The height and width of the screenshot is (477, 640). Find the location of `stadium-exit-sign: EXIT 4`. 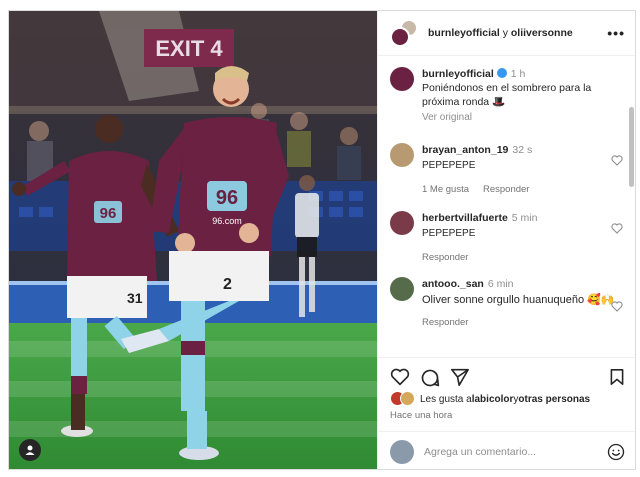

stadium-exit-sign: EXIT 4 is located at coordinates (189, 48).